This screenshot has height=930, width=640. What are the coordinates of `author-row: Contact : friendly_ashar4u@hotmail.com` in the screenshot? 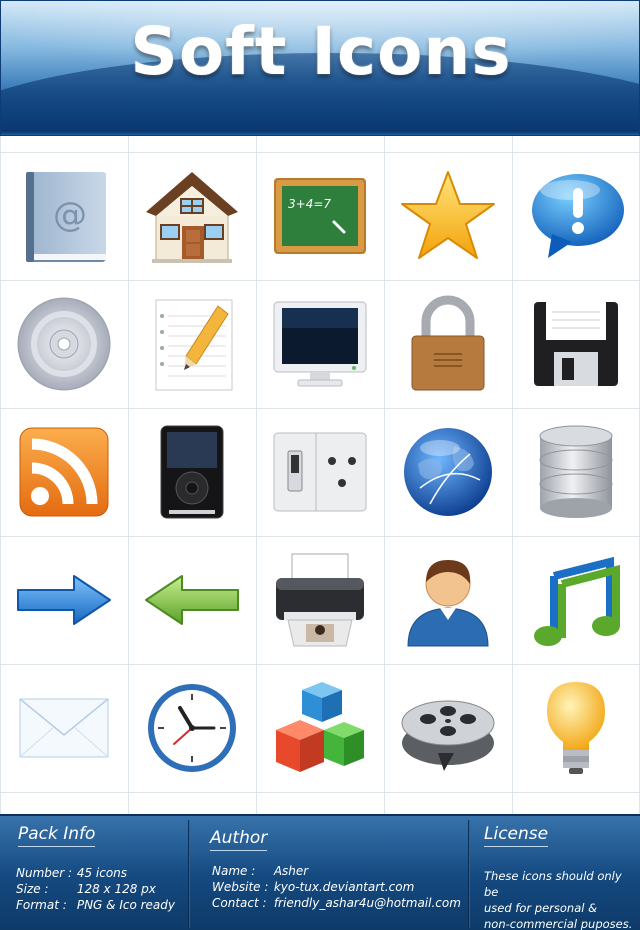 It's located at (336, 903).